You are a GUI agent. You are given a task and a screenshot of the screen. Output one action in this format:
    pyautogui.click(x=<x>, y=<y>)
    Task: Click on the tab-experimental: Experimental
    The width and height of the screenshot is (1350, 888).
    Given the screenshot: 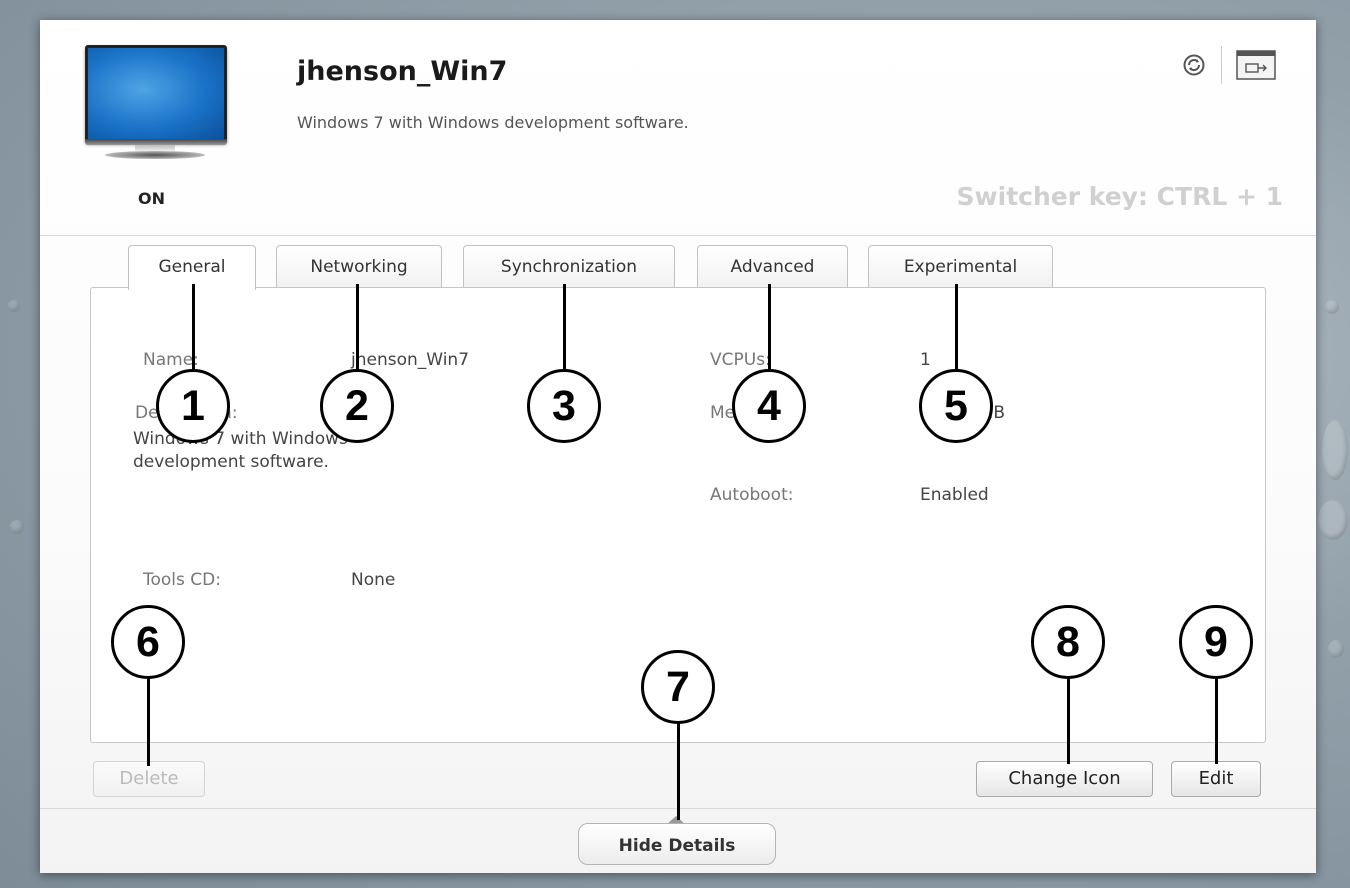 What is the action you would take?
    pyautogui.click(x=960, y=266)
    